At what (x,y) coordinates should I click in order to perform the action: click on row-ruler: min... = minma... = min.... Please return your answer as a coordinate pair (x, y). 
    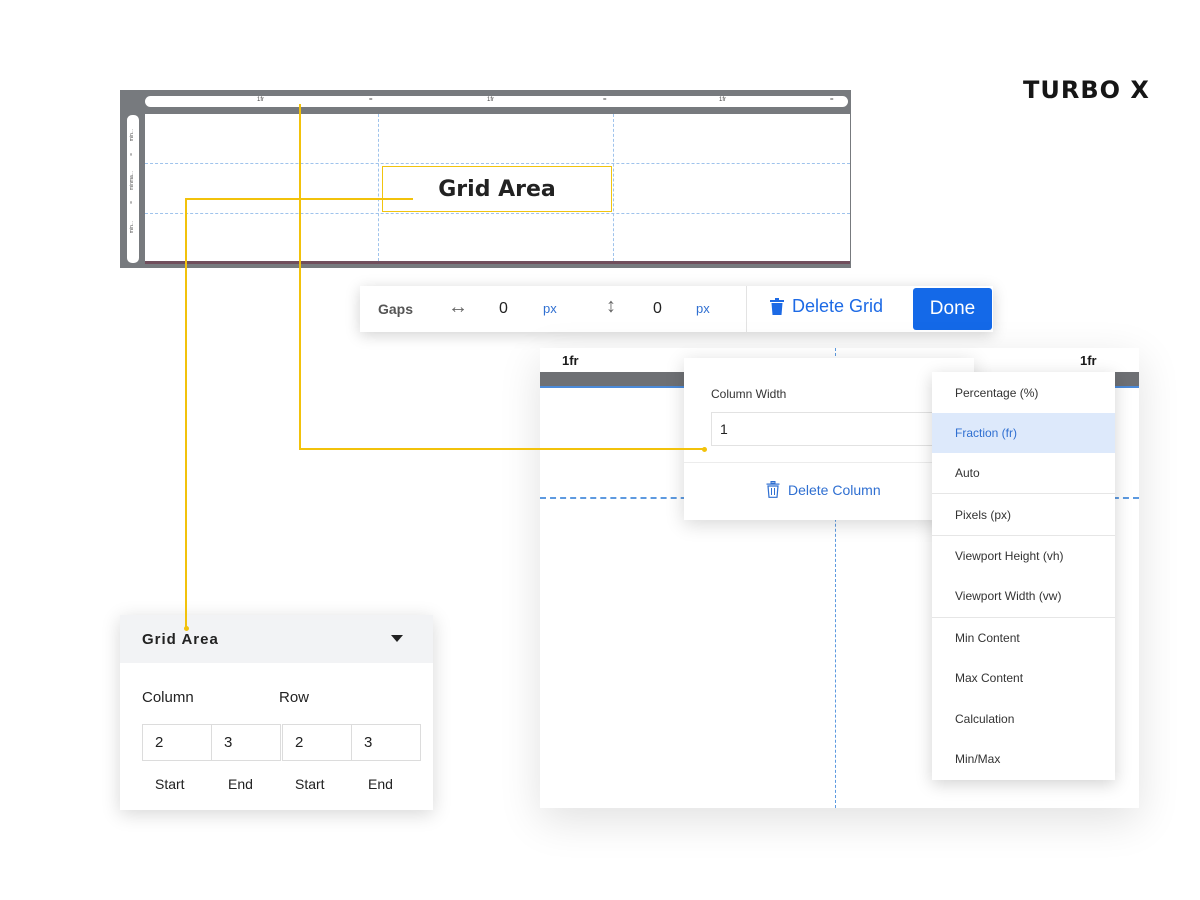
    Looking at the image, I should click on (133, 189).